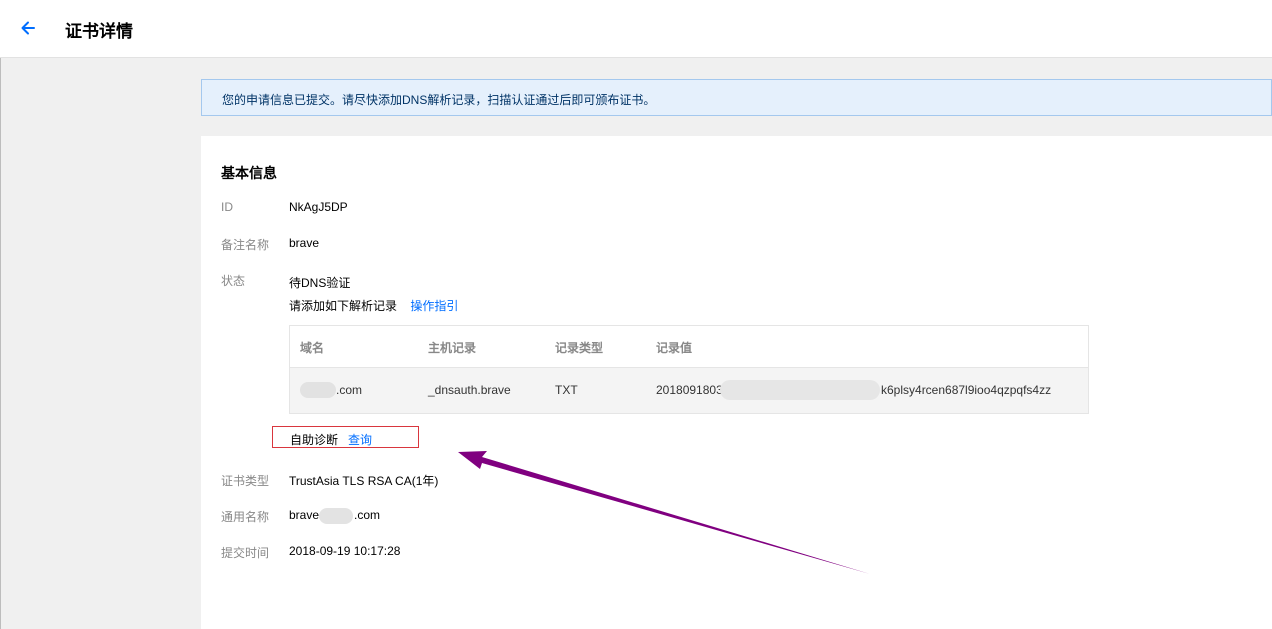 The image size is (1272, 629). I want to click on header-domain: 域名, so click(312, 348).